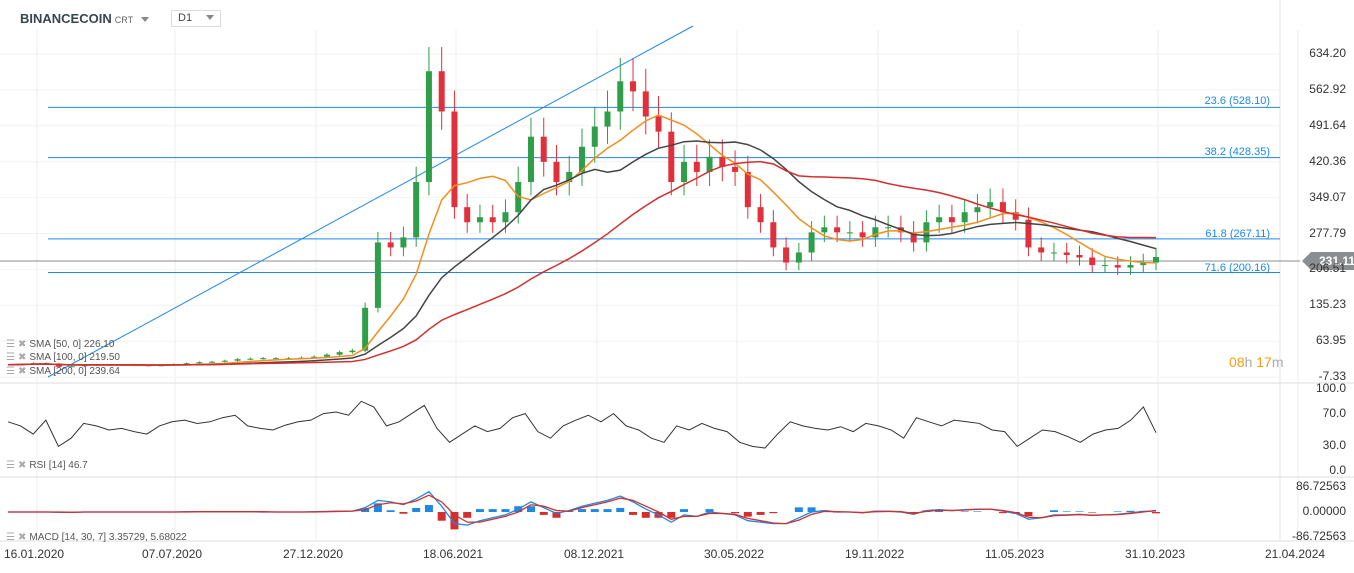 Image resolution: width=1354 pixels, height=573 pixels. I want to click on timer-minutes: 17, so click(1264, 362).